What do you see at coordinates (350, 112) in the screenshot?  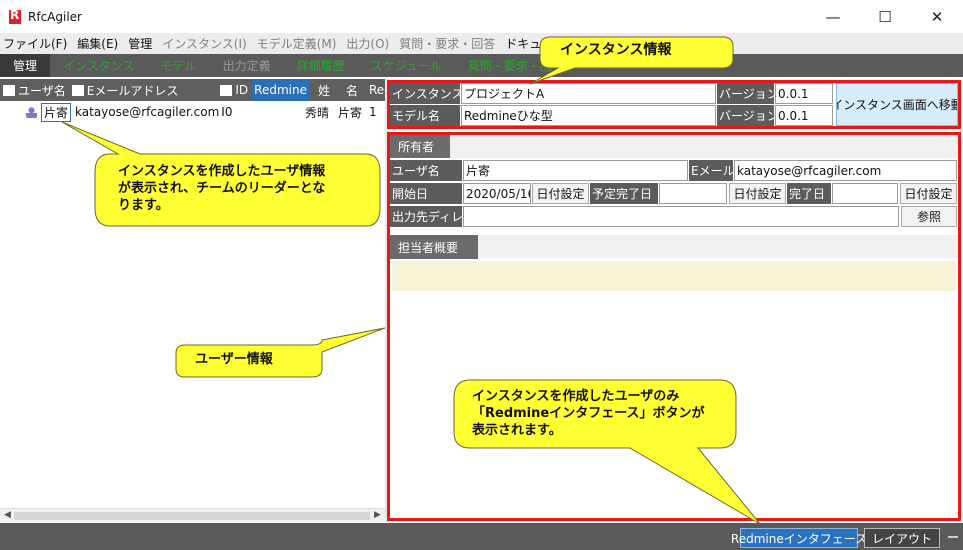 I see `user-last-name-cell: 片寄` at bounding box center [350, 112].